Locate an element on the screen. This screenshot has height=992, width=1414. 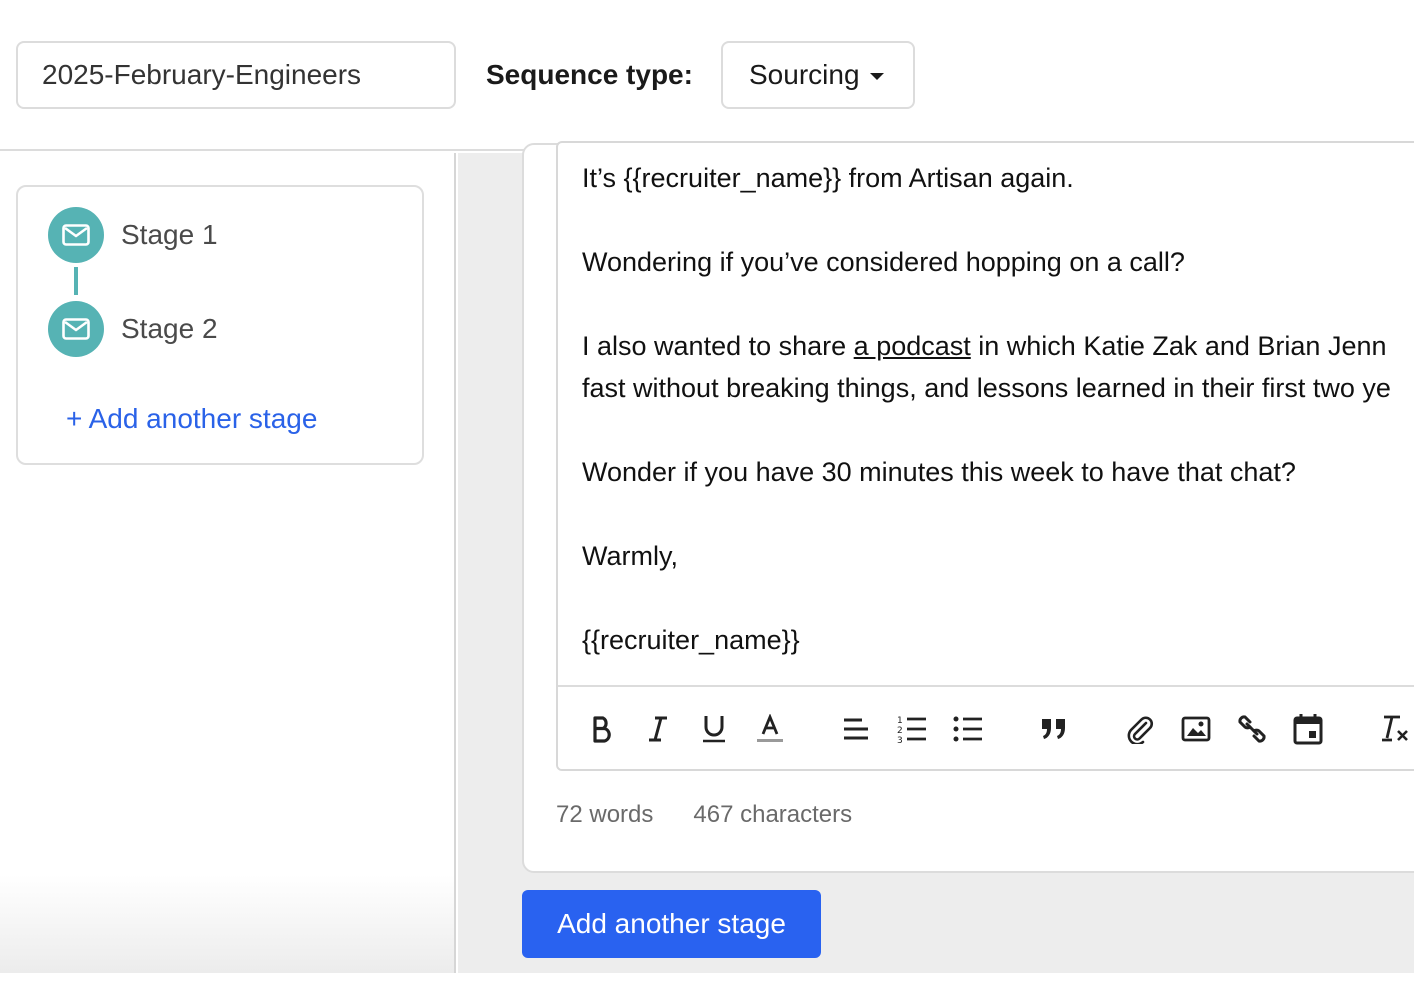
word-char-counts: 72 words 467 characters is located at coordinates (704, 815).